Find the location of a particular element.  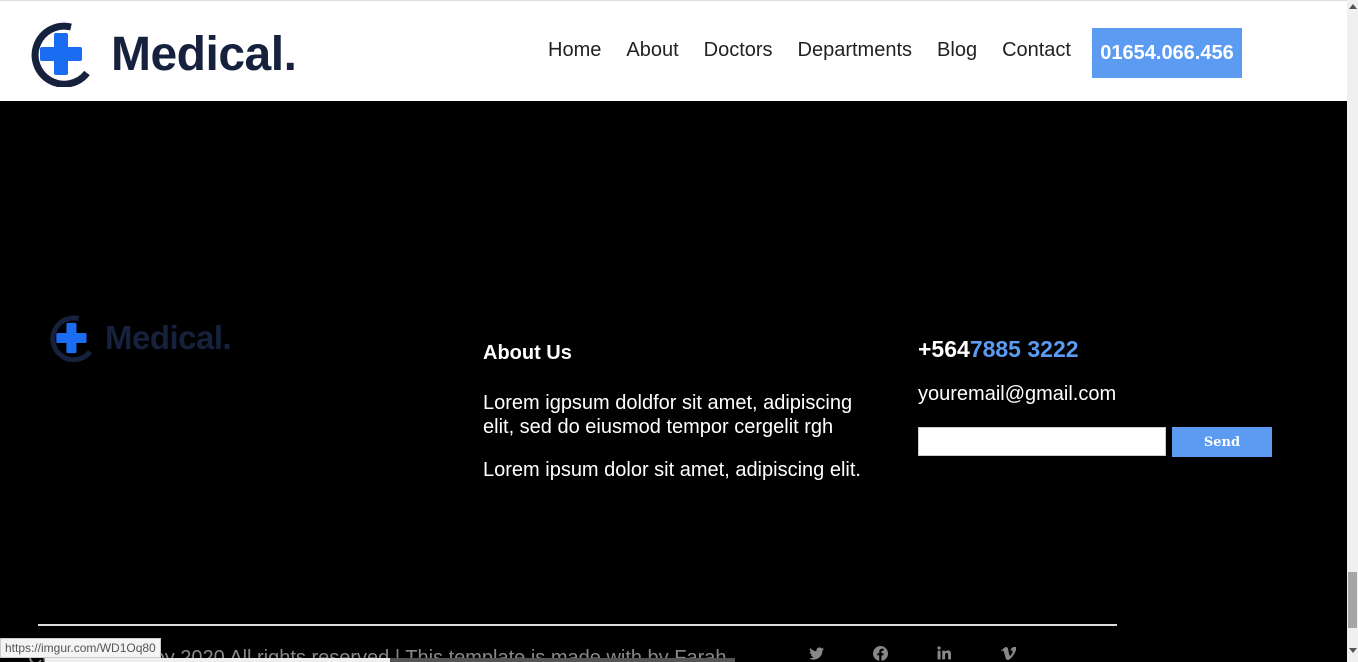

header-logo: Medical. is located at coordinates (162, 54).